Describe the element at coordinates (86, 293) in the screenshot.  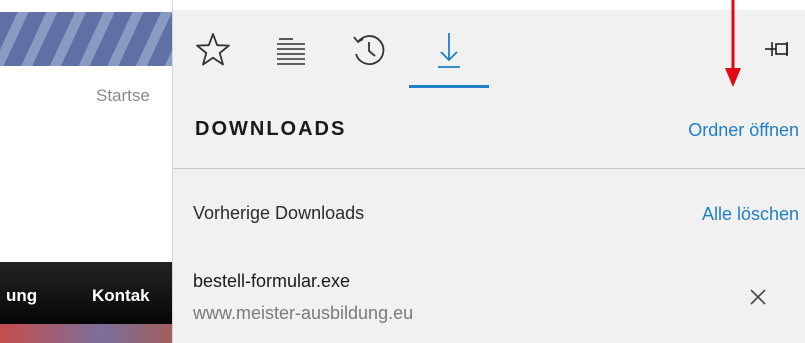
I see `site-navbar: ung Kontak` at that location.